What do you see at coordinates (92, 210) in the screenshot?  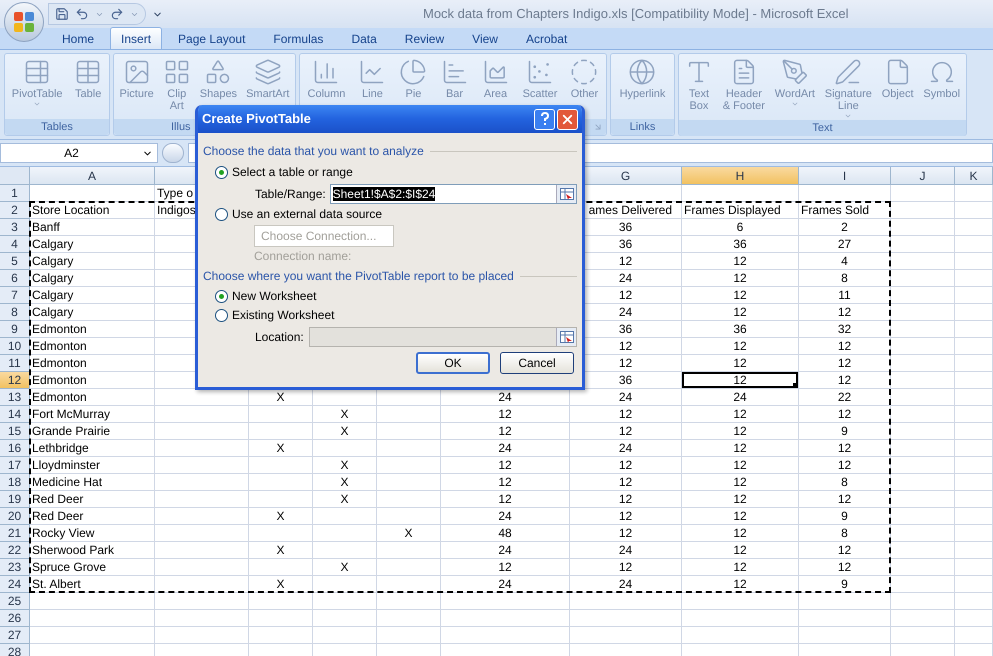 I see `table-cell: Store Location` at bounding box center [92, 210].